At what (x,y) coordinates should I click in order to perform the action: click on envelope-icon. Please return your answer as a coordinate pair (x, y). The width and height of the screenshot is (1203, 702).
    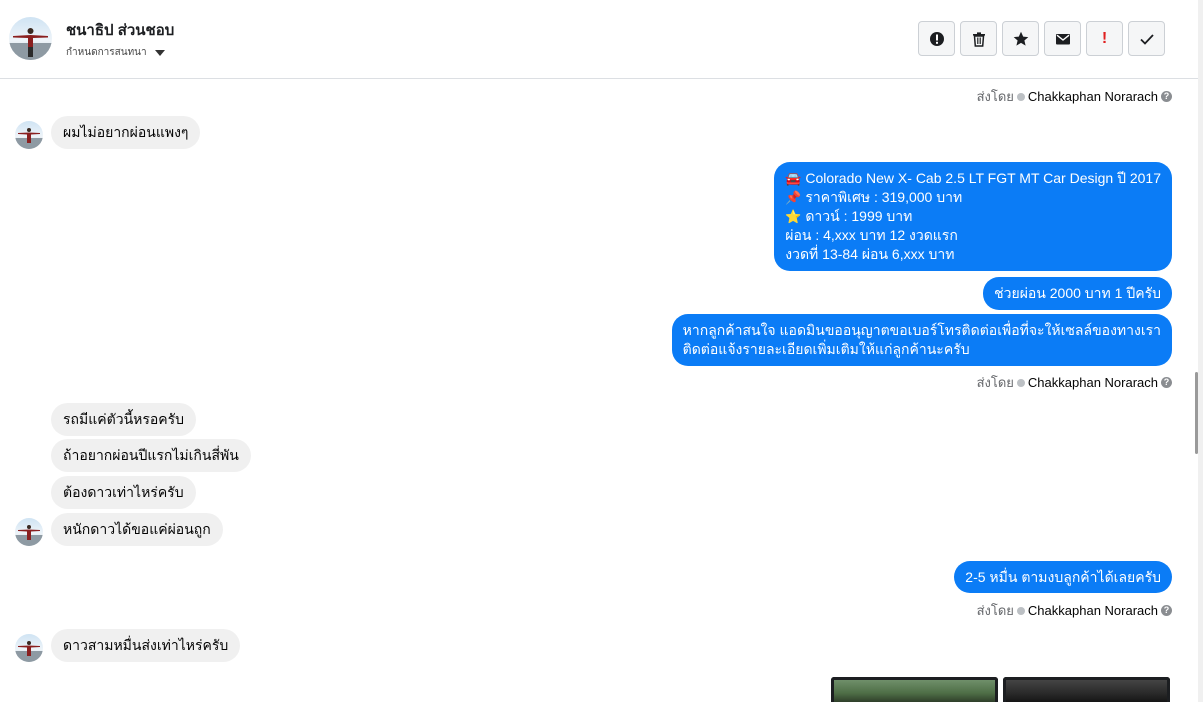
    Looking at the image, I should click on (1062, 38).